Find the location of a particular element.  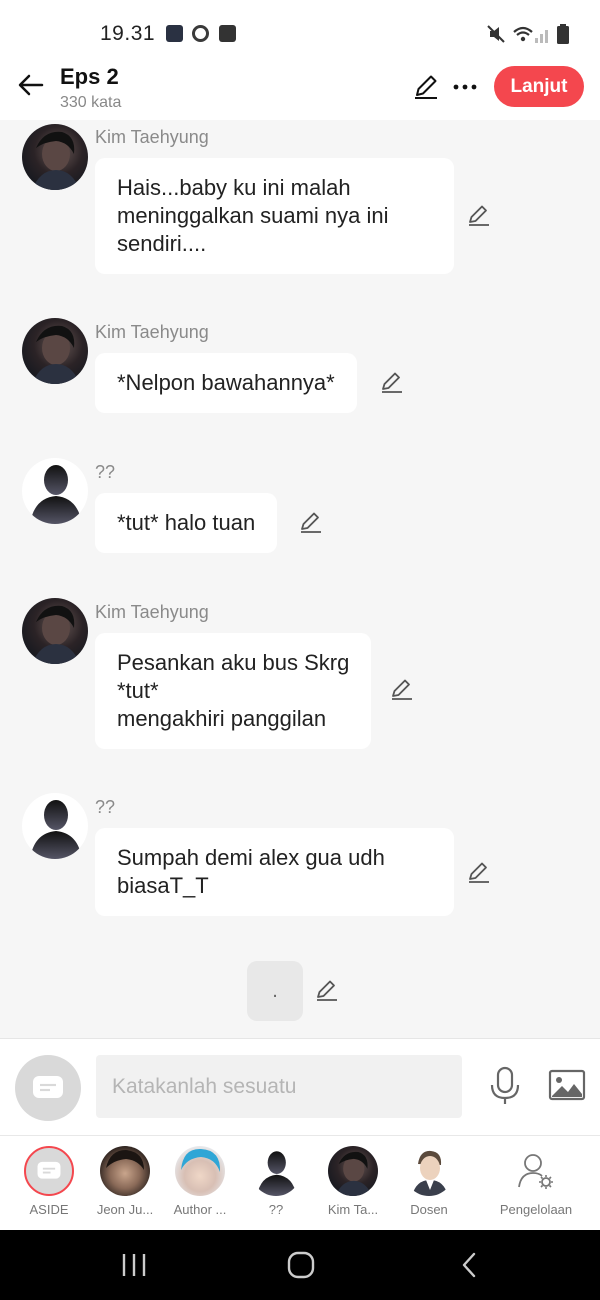

notification-app-icon is located at coordinates (174, 33).